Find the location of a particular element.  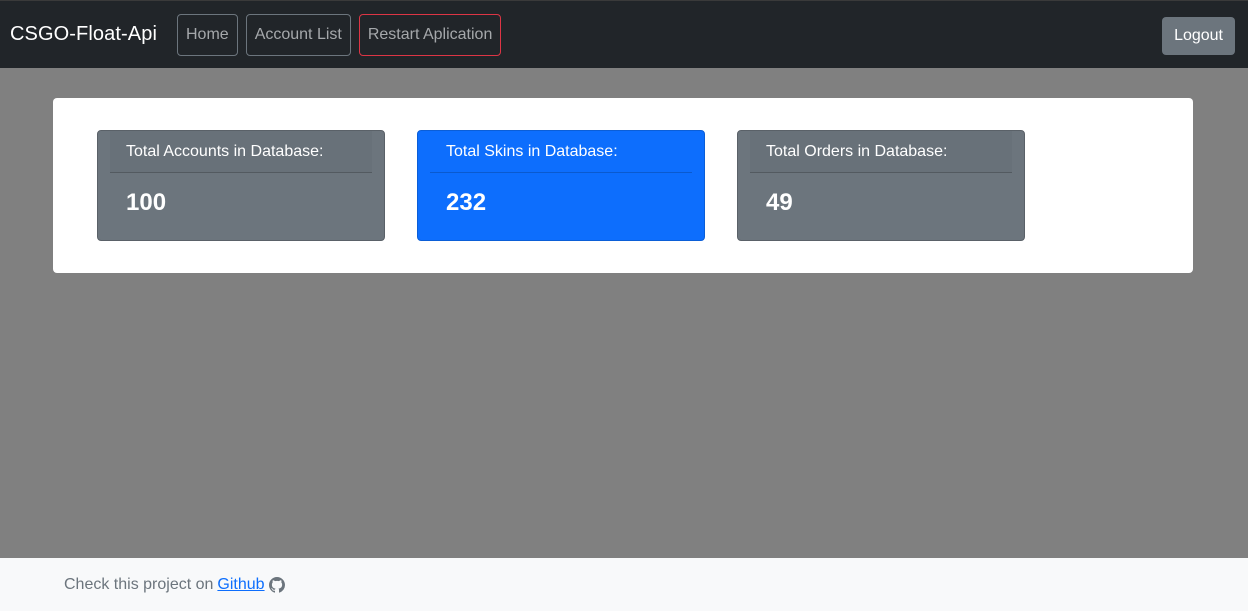

footer-text: Check this project on is located at coordinates (139, 584).